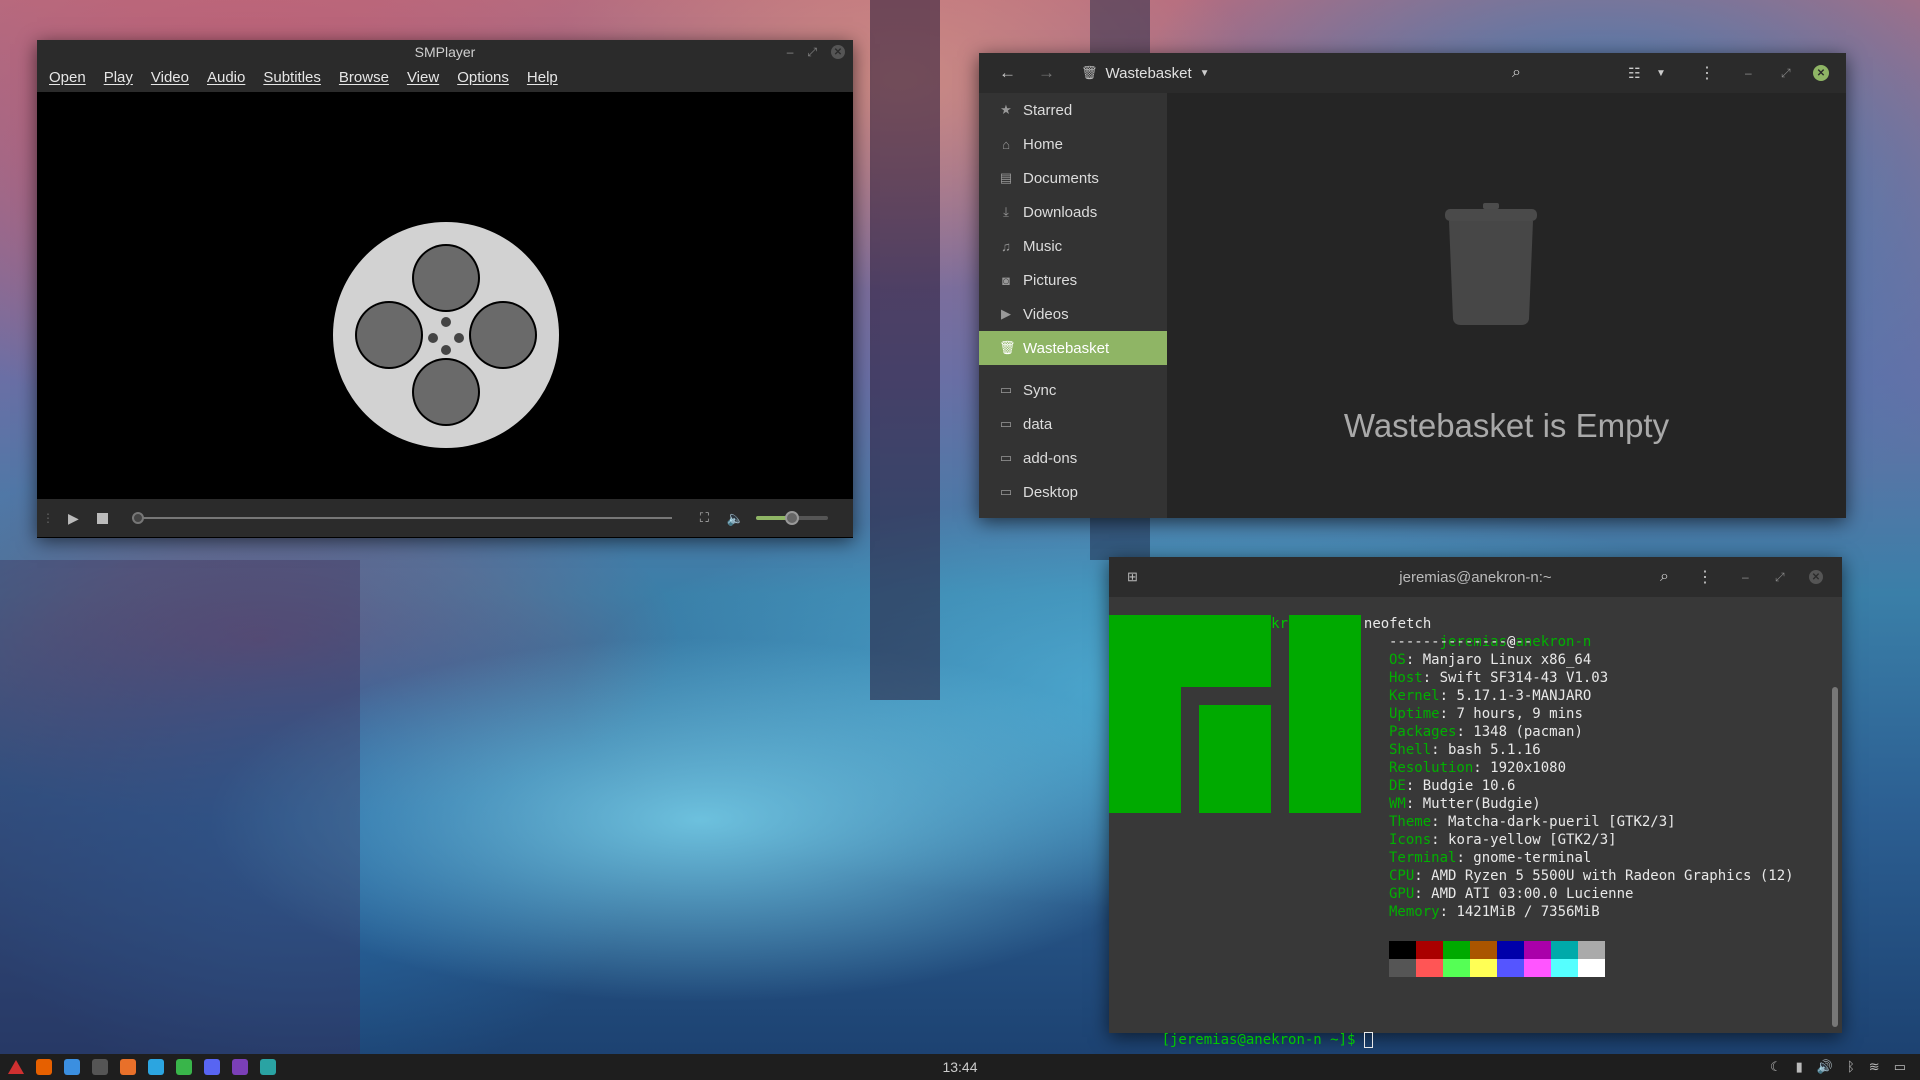 This screenshot has width=1920, height=1080. What do you see at coordinates (226, 77) in the screenshot?
I see `menu-audio: Audio` at bounding box center [226, 77].